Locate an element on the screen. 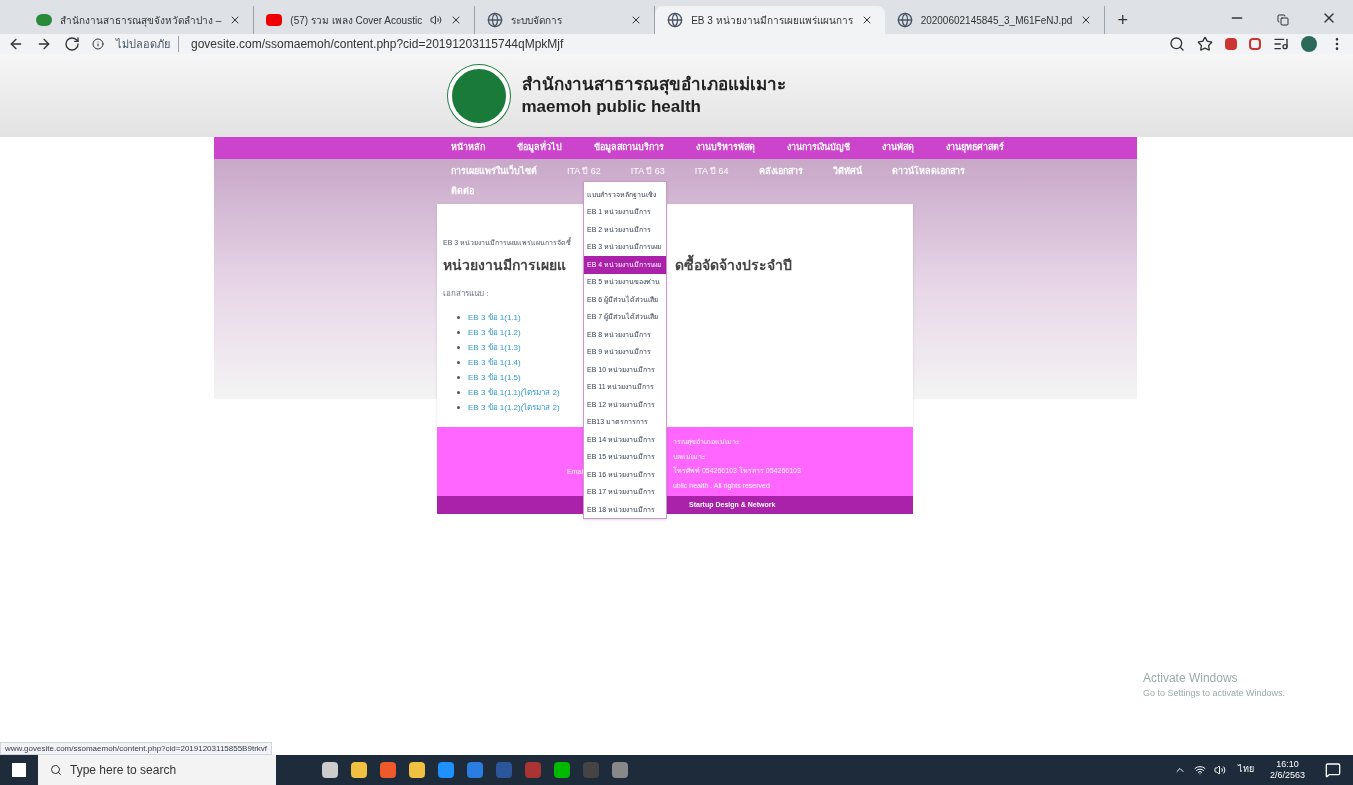 The height and width of the screenshot is (785, 1353). activation-text: Go to Settings to activate Windows. is located at coordinates (1213, 693).